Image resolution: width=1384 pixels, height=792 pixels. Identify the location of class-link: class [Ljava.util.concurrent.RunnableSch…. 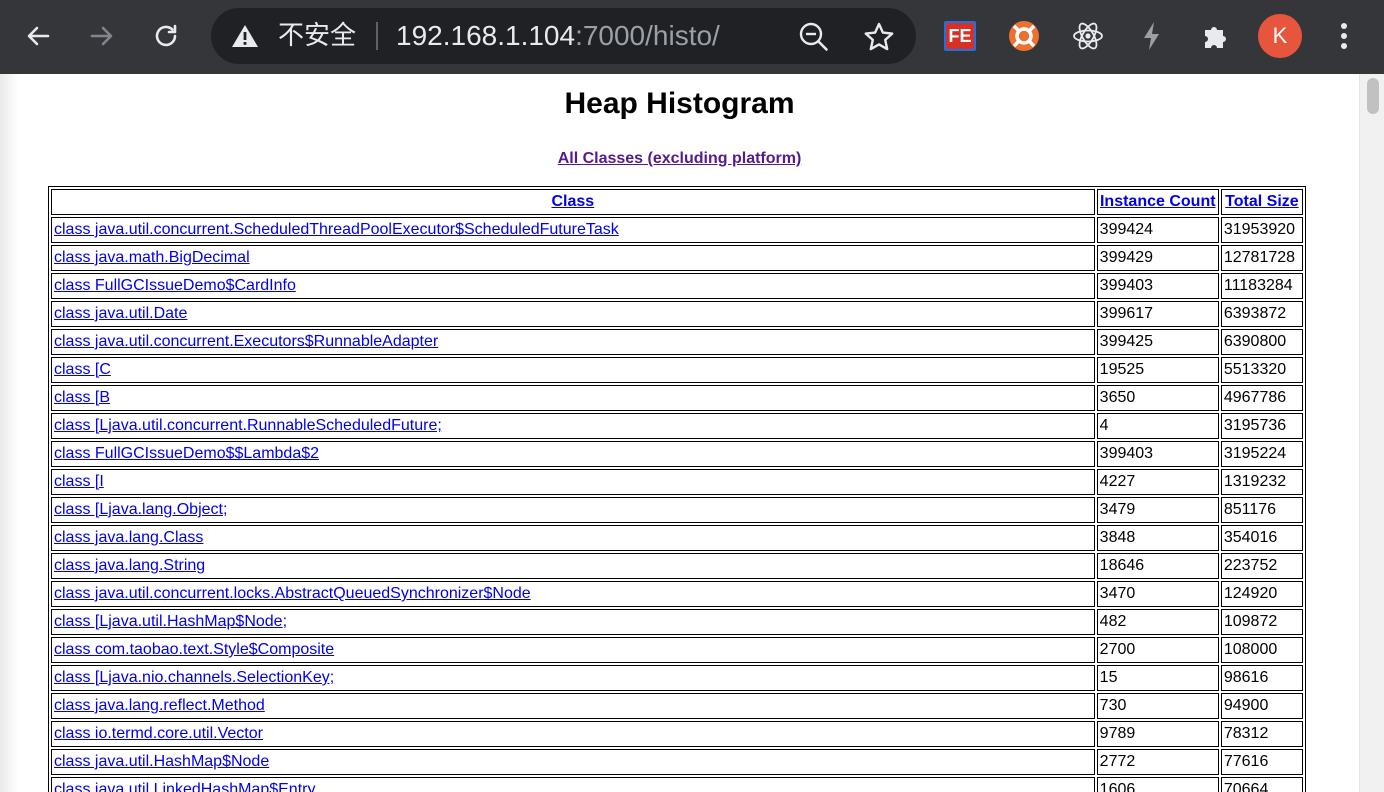
(248, 425).